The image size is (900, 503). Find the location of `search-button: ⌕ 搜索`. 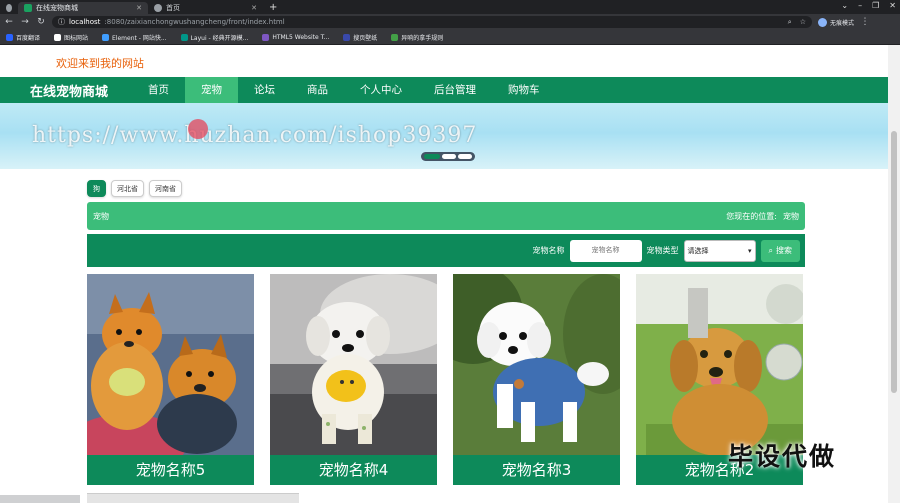

search-button: ⌕ 搜索 is located at coordinates (780, 250).